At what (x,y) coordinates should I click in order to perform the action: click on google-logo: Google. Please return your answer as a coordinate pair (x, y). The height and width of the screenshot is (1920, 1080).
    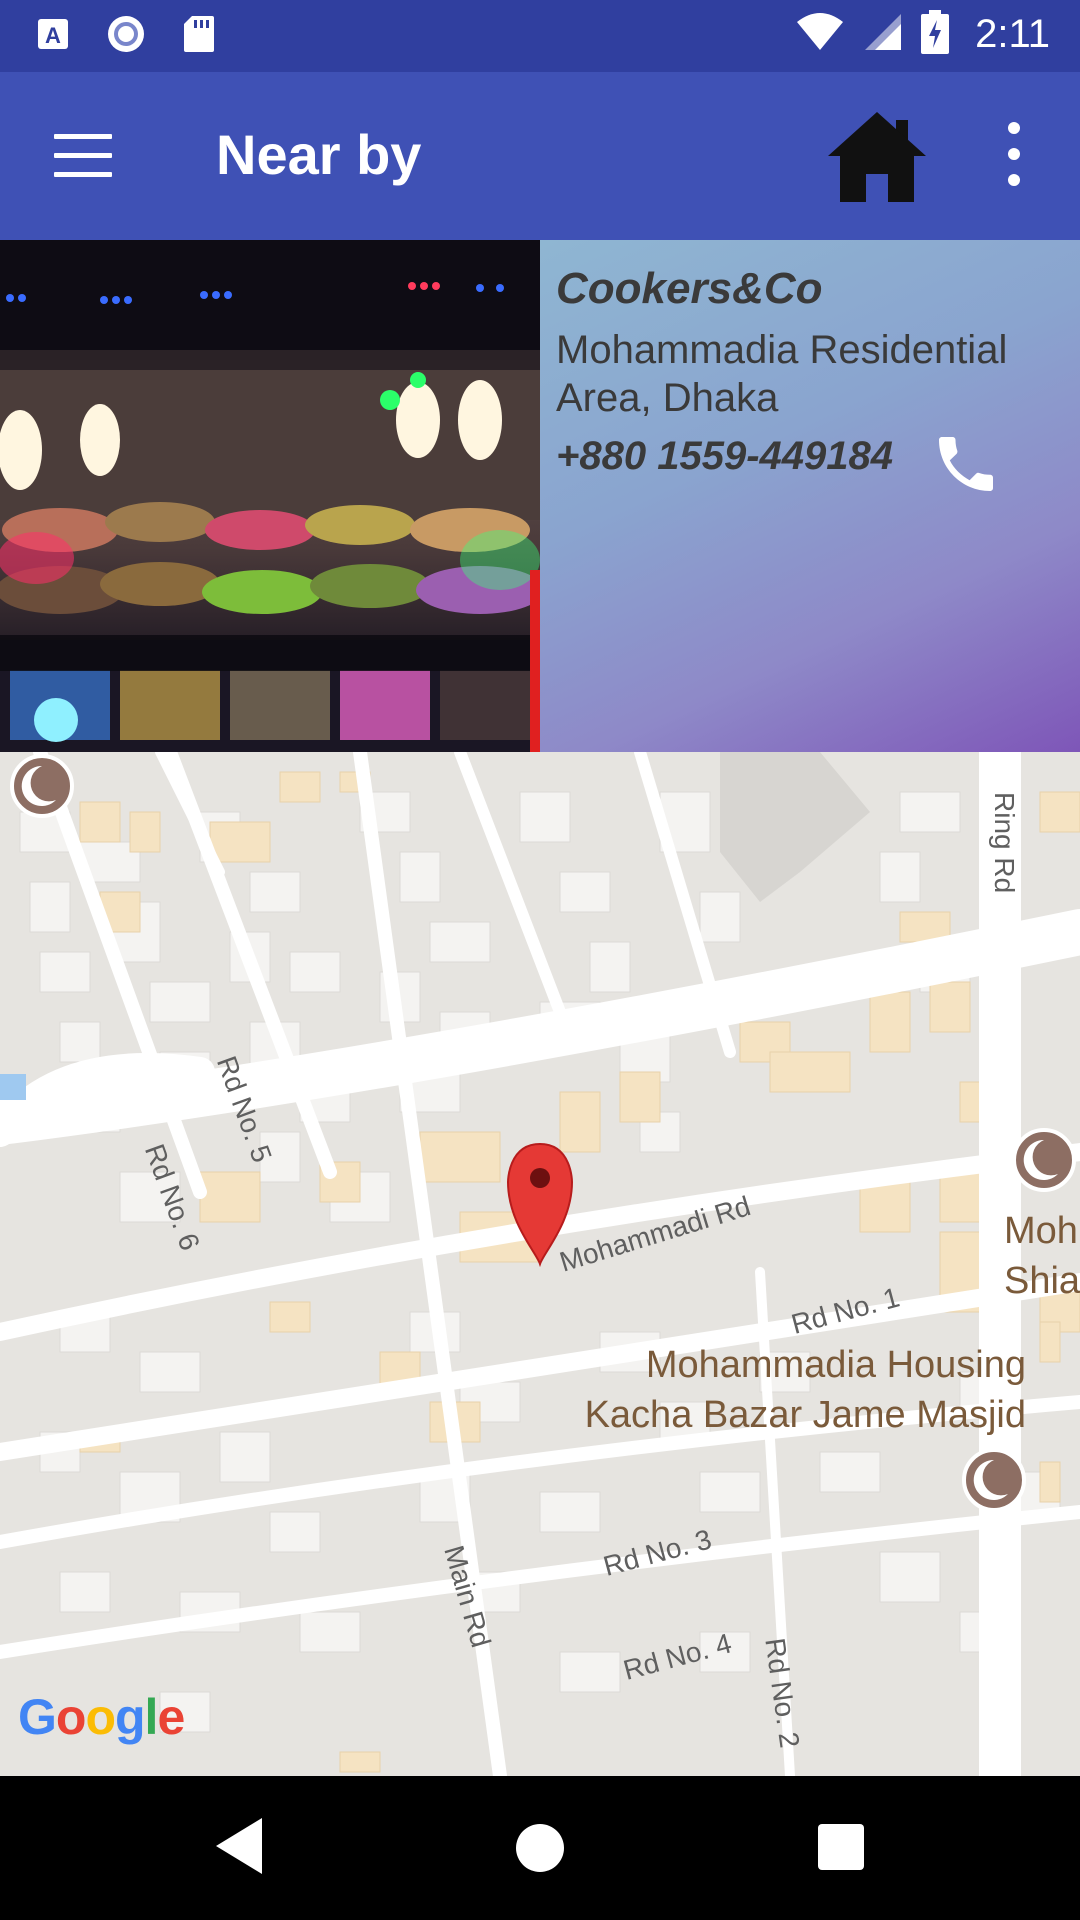
    Looking at the image, I should click on (101, 1717).